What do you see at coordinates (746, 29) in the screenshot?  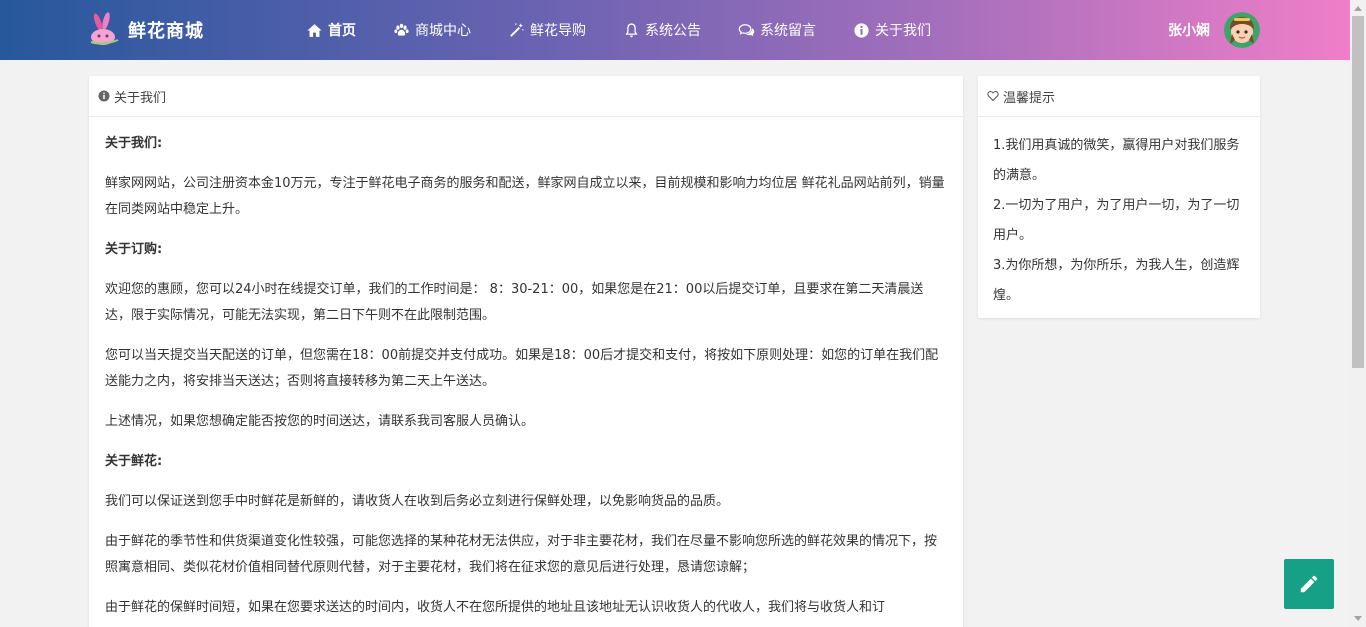 I see `comments-icon` at bounding box center [746, 29].